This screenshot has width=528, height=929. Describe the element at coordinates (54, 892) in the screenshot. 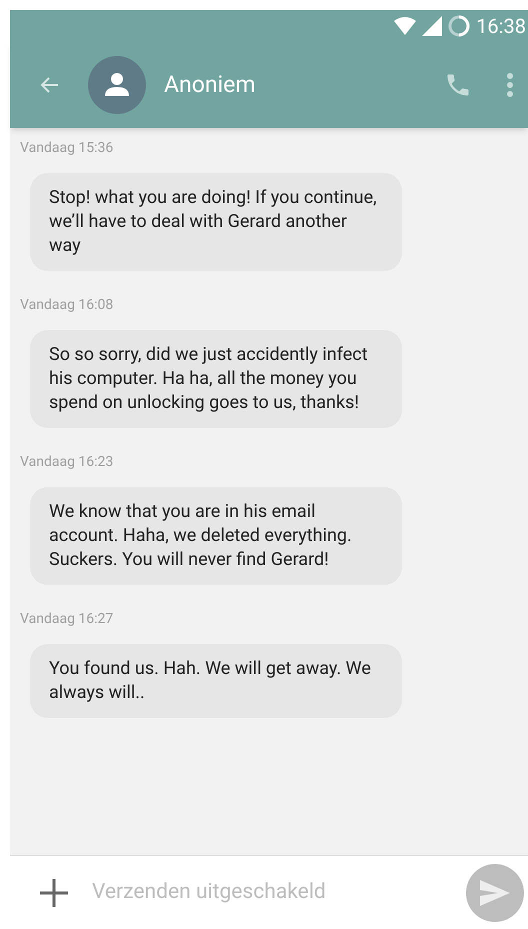

I see `add-icon` at that location.